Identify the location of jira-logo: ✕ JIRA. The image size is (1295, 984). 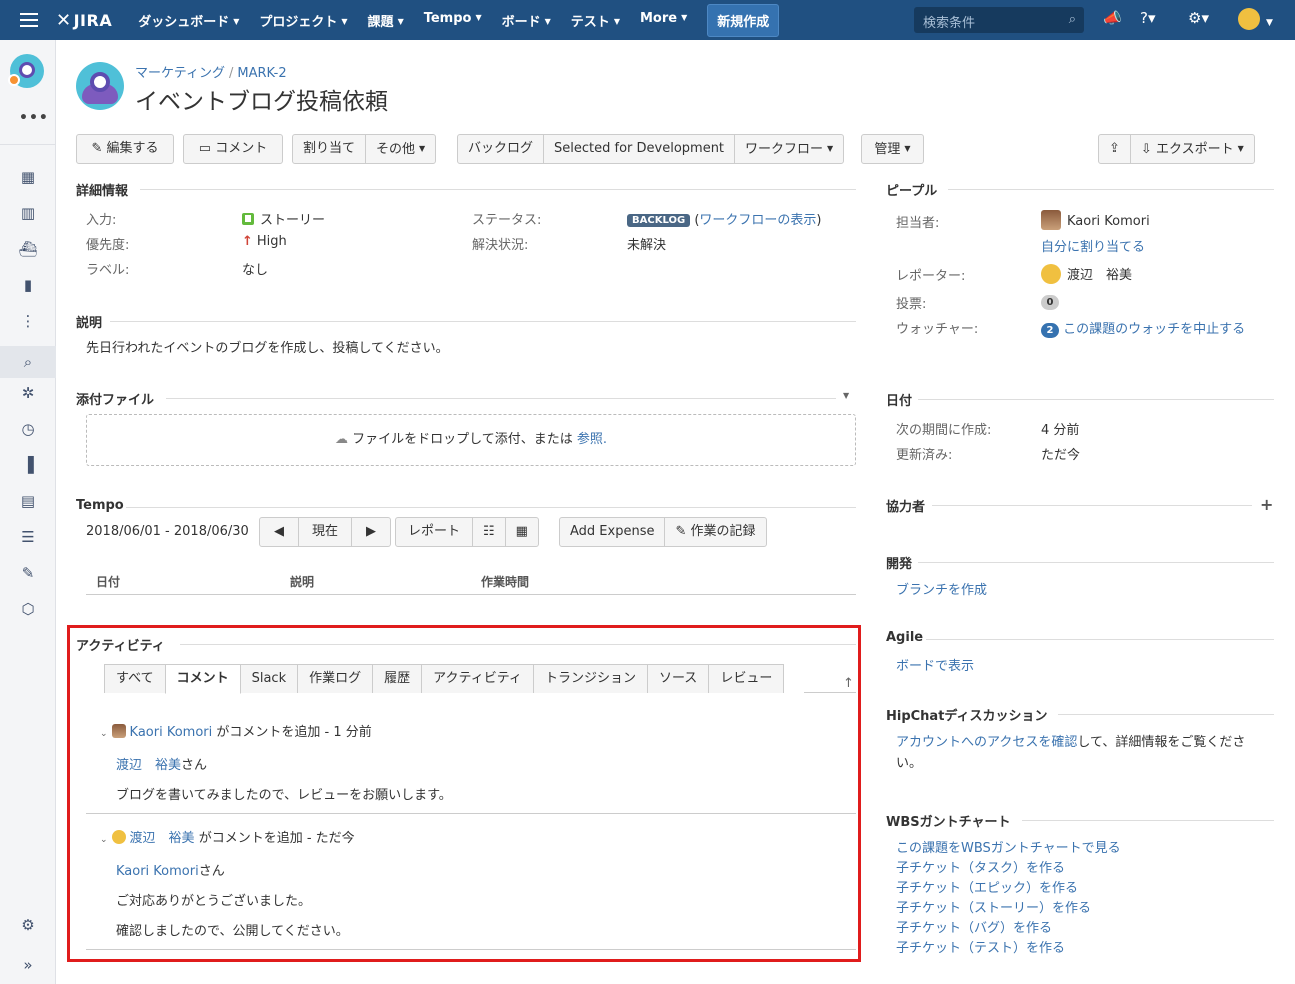
(84, 20).